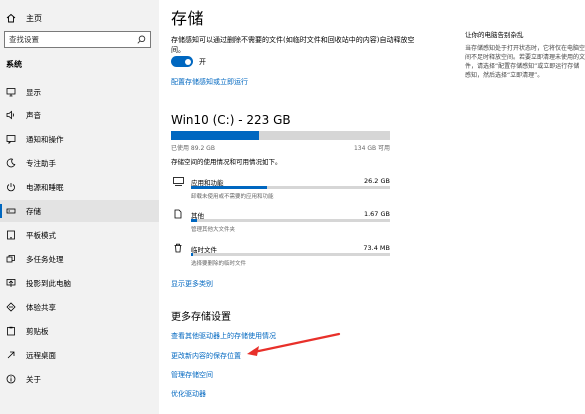 The height and width of the screenshot is (414, 585). Describe the element at coordinates (79, 307) in the screenshot. I see `sidebar-item-shared-experiences: 体验共享` at that location.